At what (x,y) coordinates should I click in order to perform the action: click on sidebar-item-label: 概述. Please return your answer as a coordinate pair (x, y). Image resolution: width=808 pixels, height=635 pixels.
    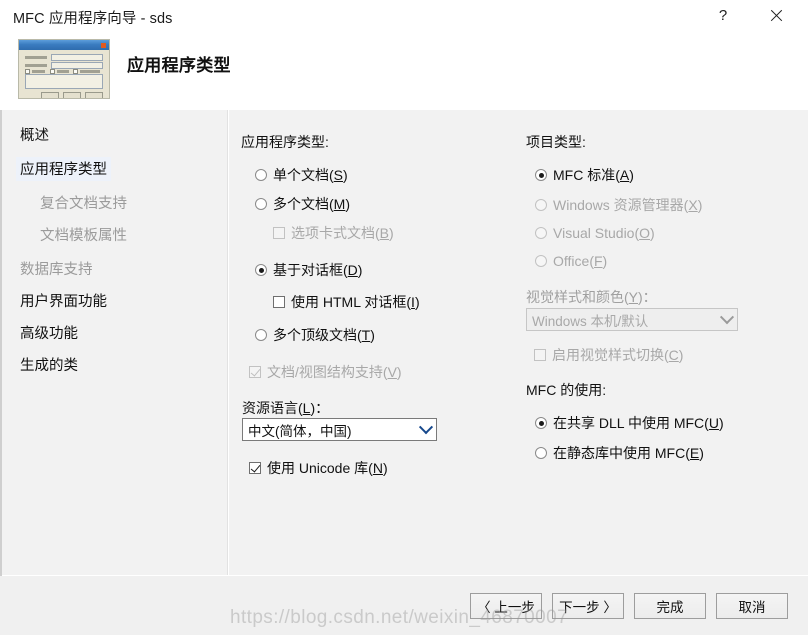
    Looking at the image, I should click on (34, 136).